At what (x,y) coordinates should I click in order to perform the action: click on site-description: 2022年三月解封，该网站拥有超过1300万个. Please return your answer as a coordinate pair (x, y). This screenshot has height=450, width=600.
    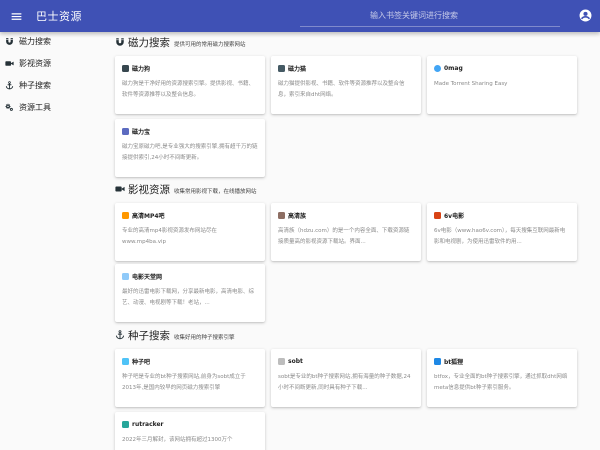
    Looking at the image, I should click on (177, 440).